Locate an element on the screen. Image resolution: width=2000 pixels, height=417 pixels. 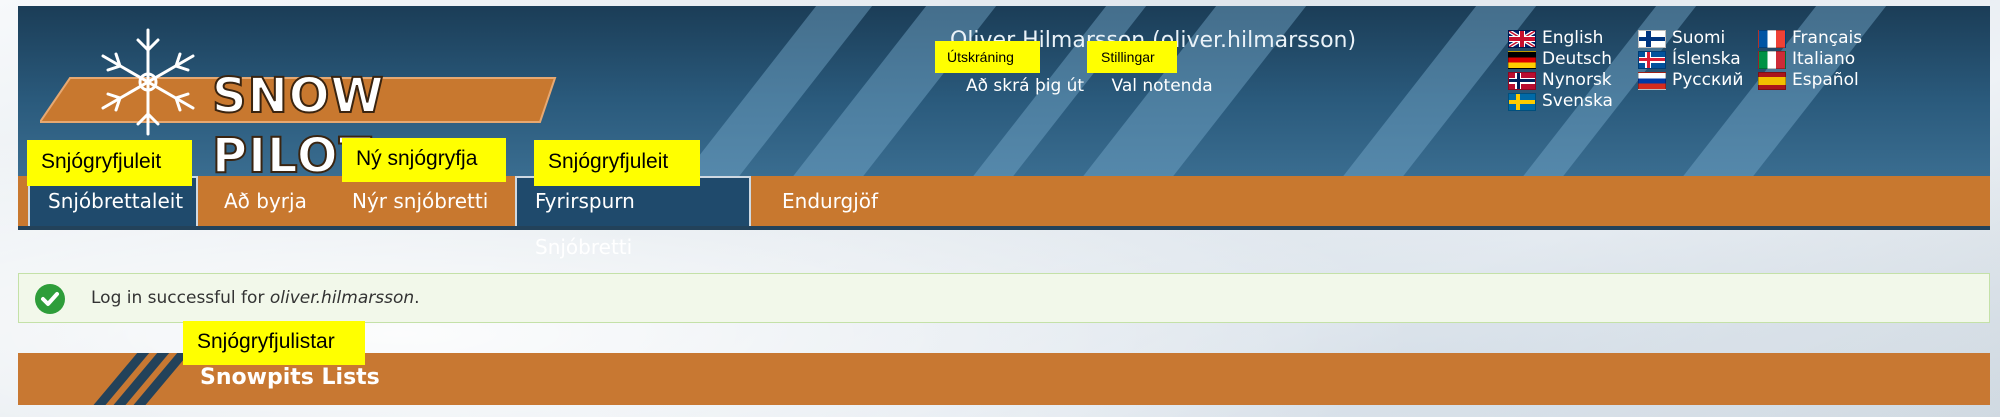
fi-flag-icon is located at coordinates (1652, 38).